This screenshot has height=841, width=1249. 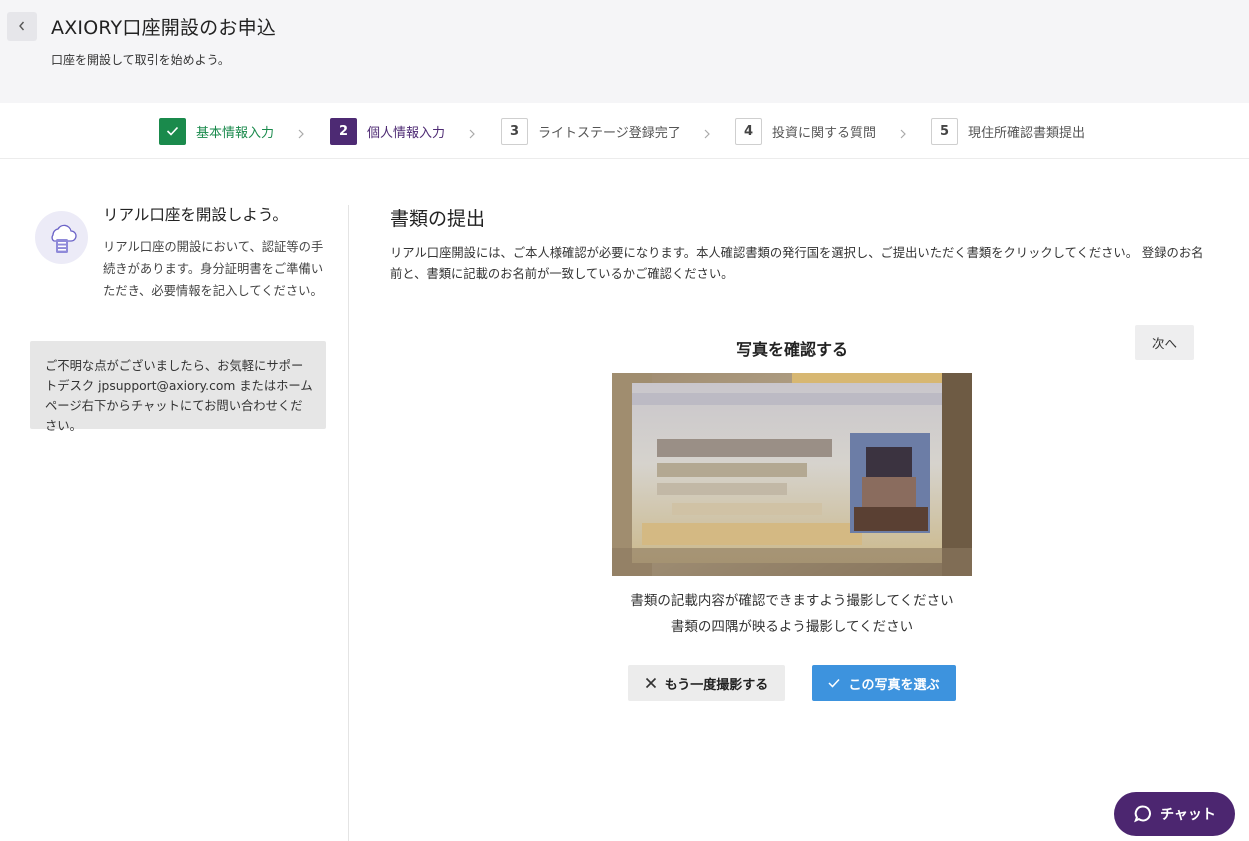 What do you see at coordinates (140, 60) in the screenshot?
I see `page-subtitle: 口座を開設して取引を始めよう。` at bounding box center [140, 60].